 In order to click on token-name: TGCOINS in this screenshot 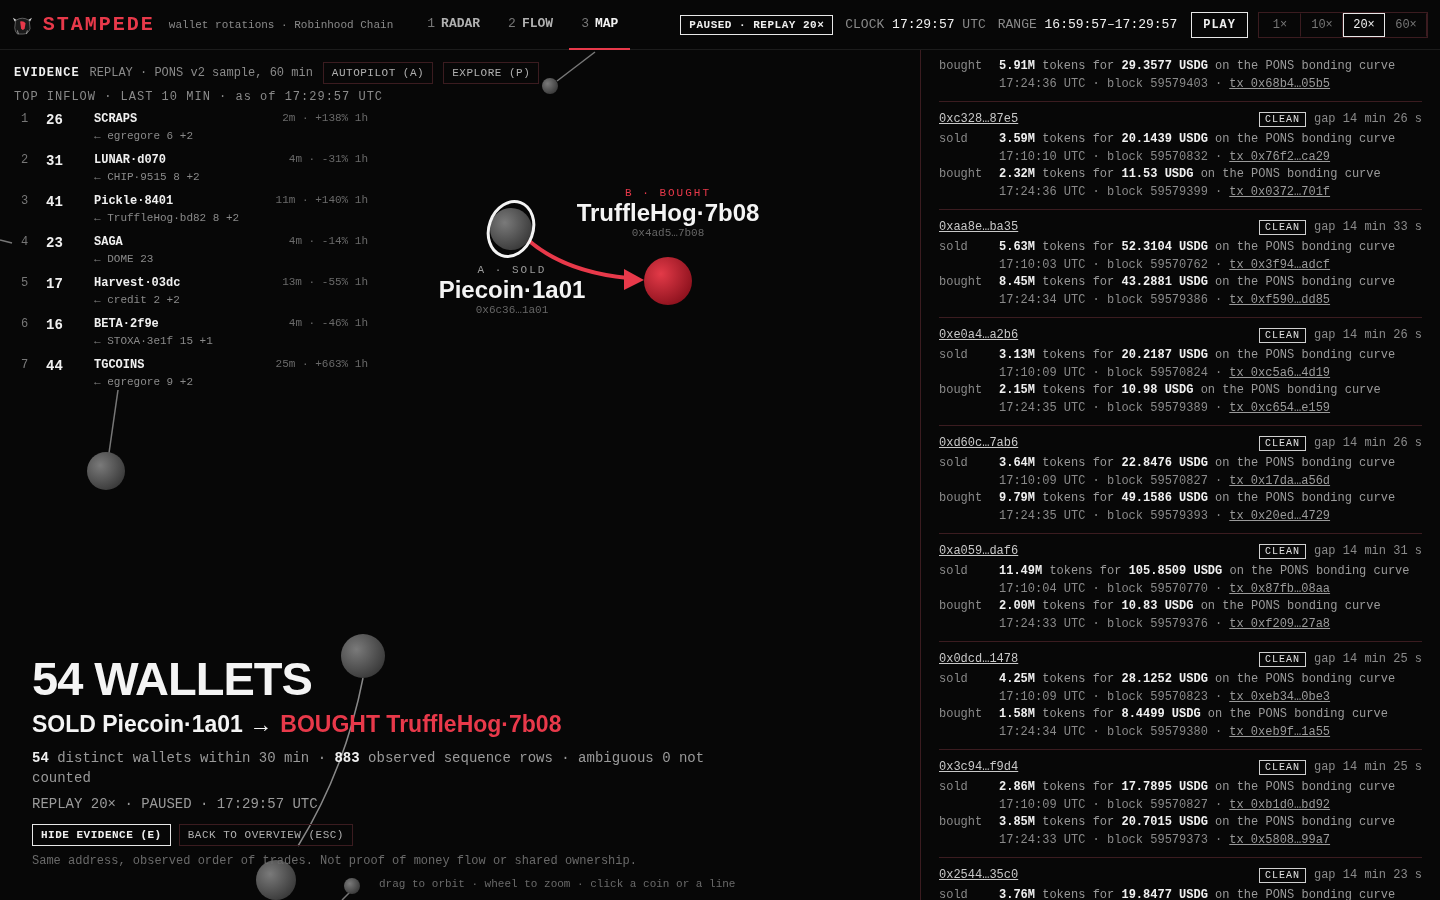, I will do `click(185, 367)`.